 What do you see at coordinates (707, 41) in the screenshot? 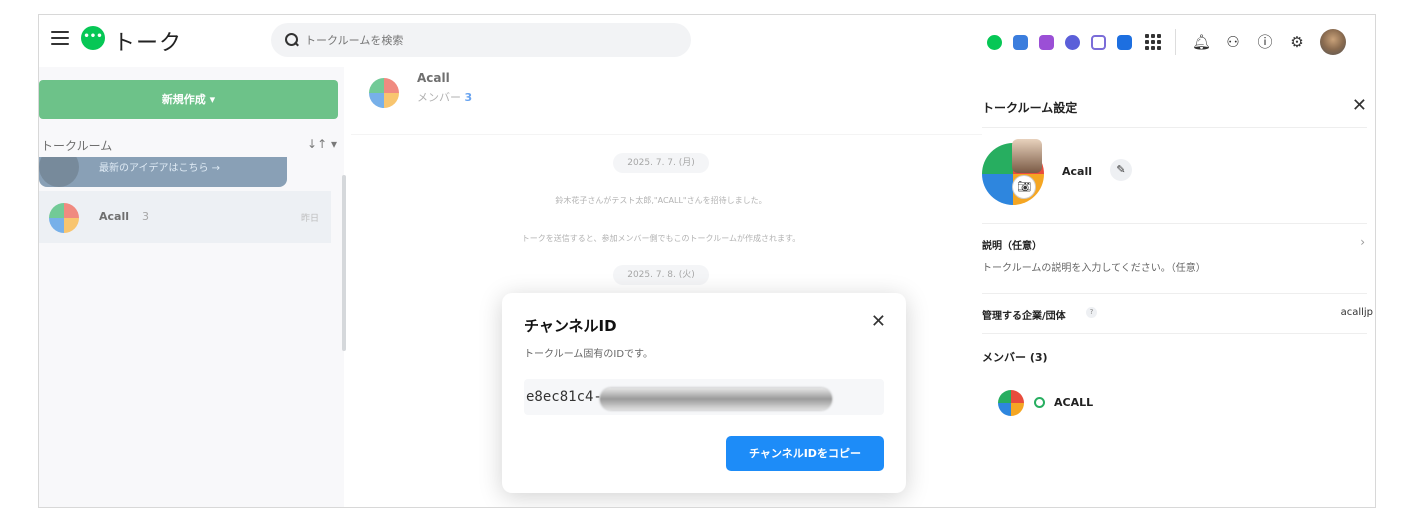
I see `top-bar: ••• トーク 🔔︎ ⚇ ⓘ ⚙` at bounding box center [707, 41].